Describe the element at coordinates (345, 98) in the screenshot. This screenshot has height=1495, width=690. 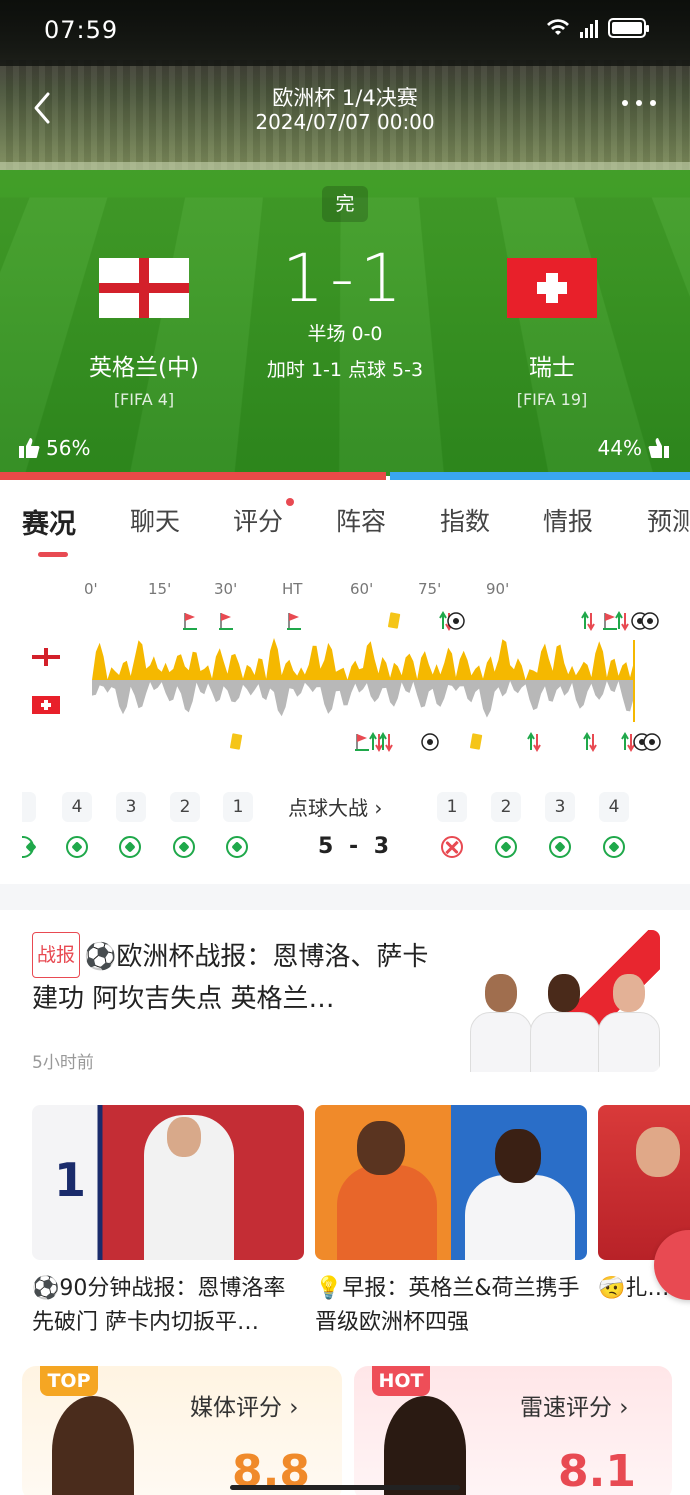
I see `match-title: 欧洲杯 1/4决赛` at that location.